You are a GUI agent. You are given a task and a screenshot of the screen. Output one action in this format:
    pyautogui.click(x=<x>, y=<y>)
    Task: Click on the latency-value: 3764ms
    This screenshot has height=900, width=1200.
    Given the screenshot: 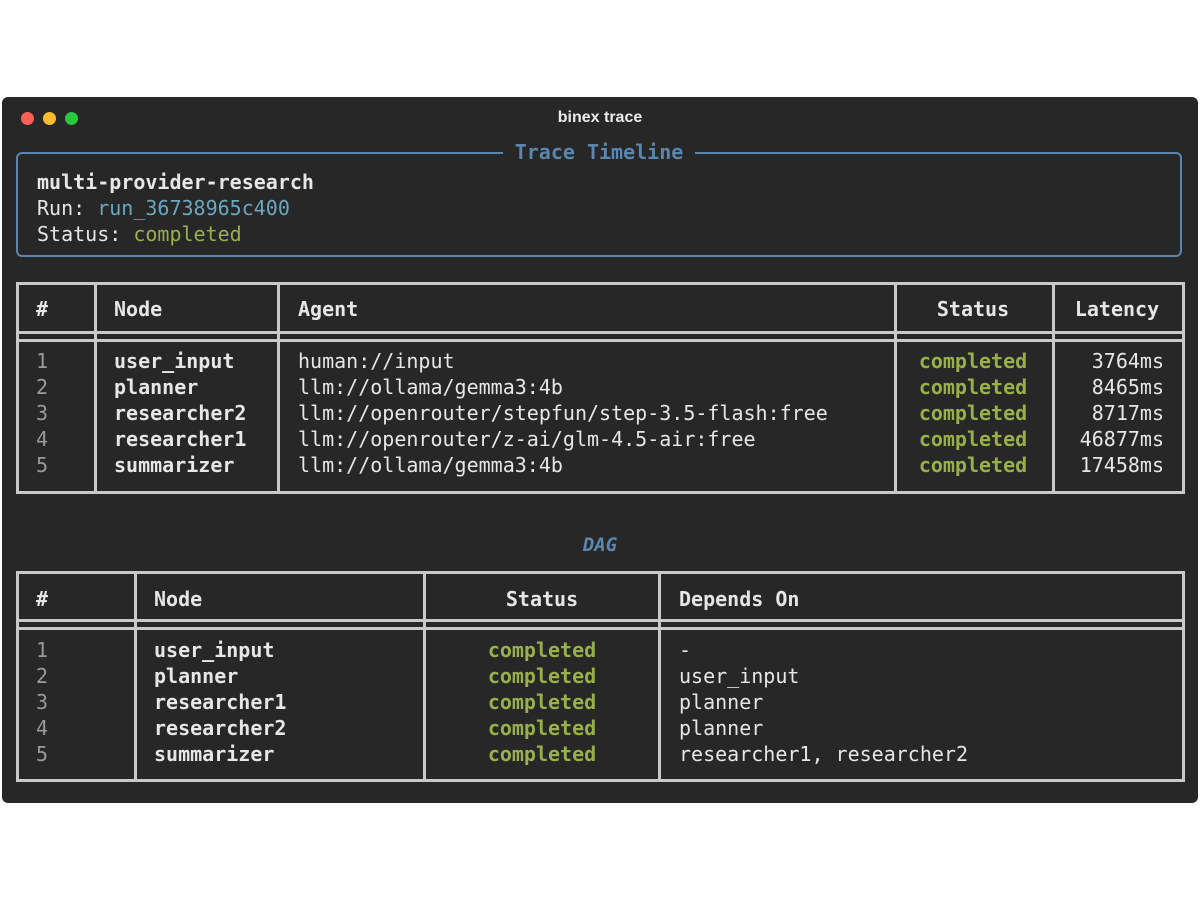 What is the action you would take?
    pyautogui.click(x=1127, y=361)
    